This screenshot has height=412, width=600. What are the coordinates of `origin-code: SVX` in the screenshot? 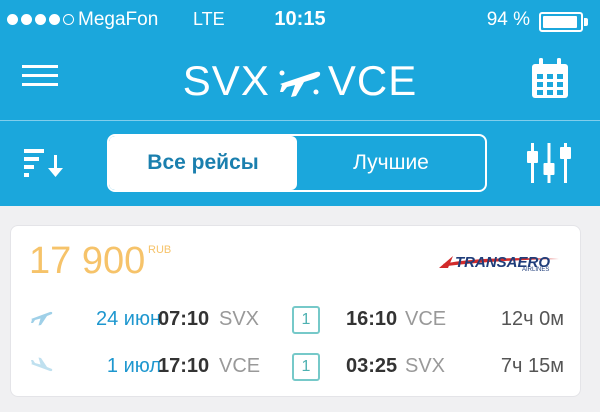 It's located at (226, 80).